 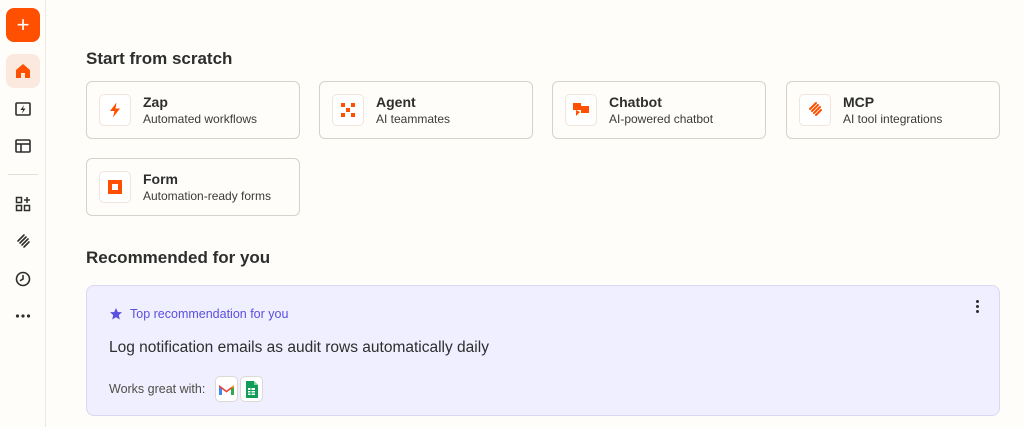 I want to click on sidebar-item-mcp, so click(x=23, y=241).